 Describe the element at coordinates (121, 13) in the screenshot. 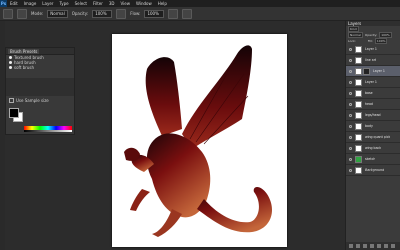

I see `pressure-opacity-icon` at that location.